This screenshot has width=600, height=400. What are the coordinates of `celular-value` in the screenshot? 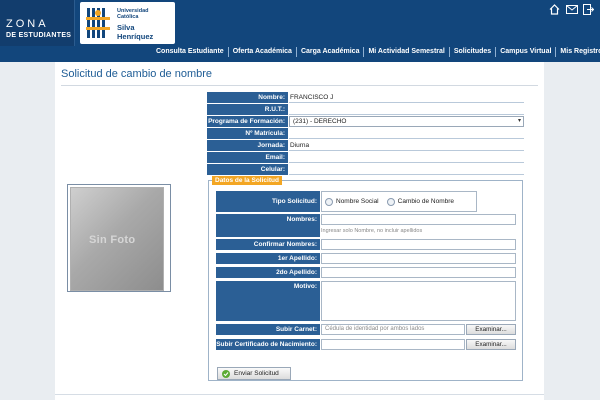 It's located at (406, 169).